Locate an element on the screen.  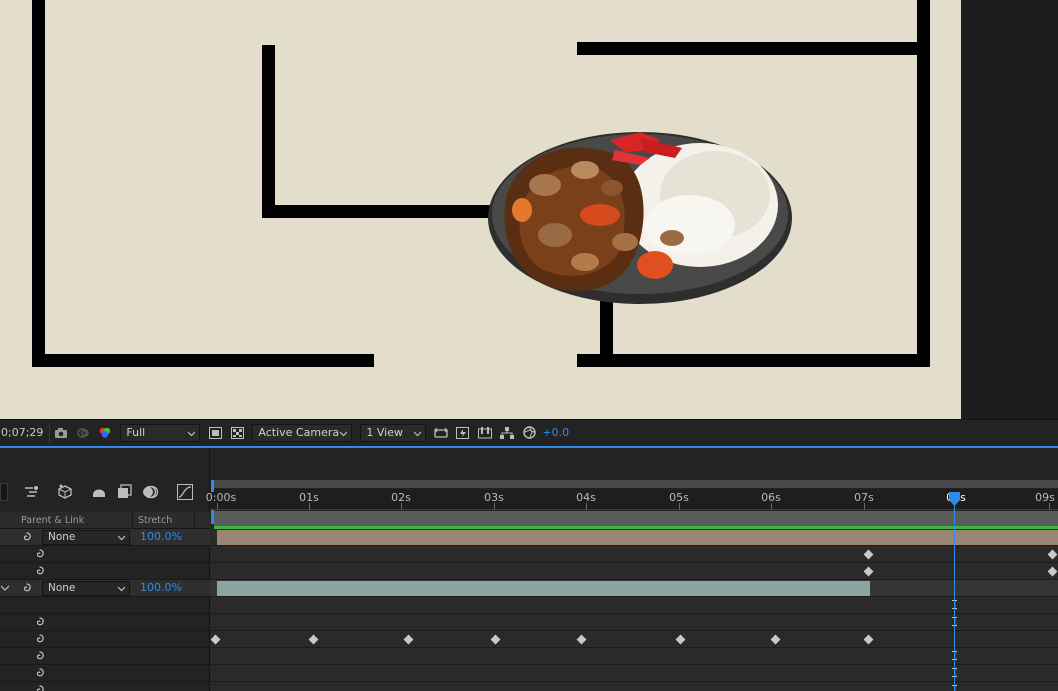
time-search-field is located at coordinates (4, 492).